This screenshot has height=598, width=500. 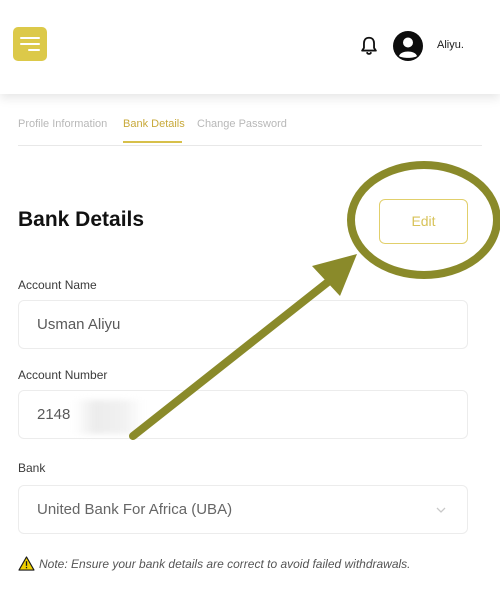 I want to click on active-tab-indicator, so click(x=152, y=142).